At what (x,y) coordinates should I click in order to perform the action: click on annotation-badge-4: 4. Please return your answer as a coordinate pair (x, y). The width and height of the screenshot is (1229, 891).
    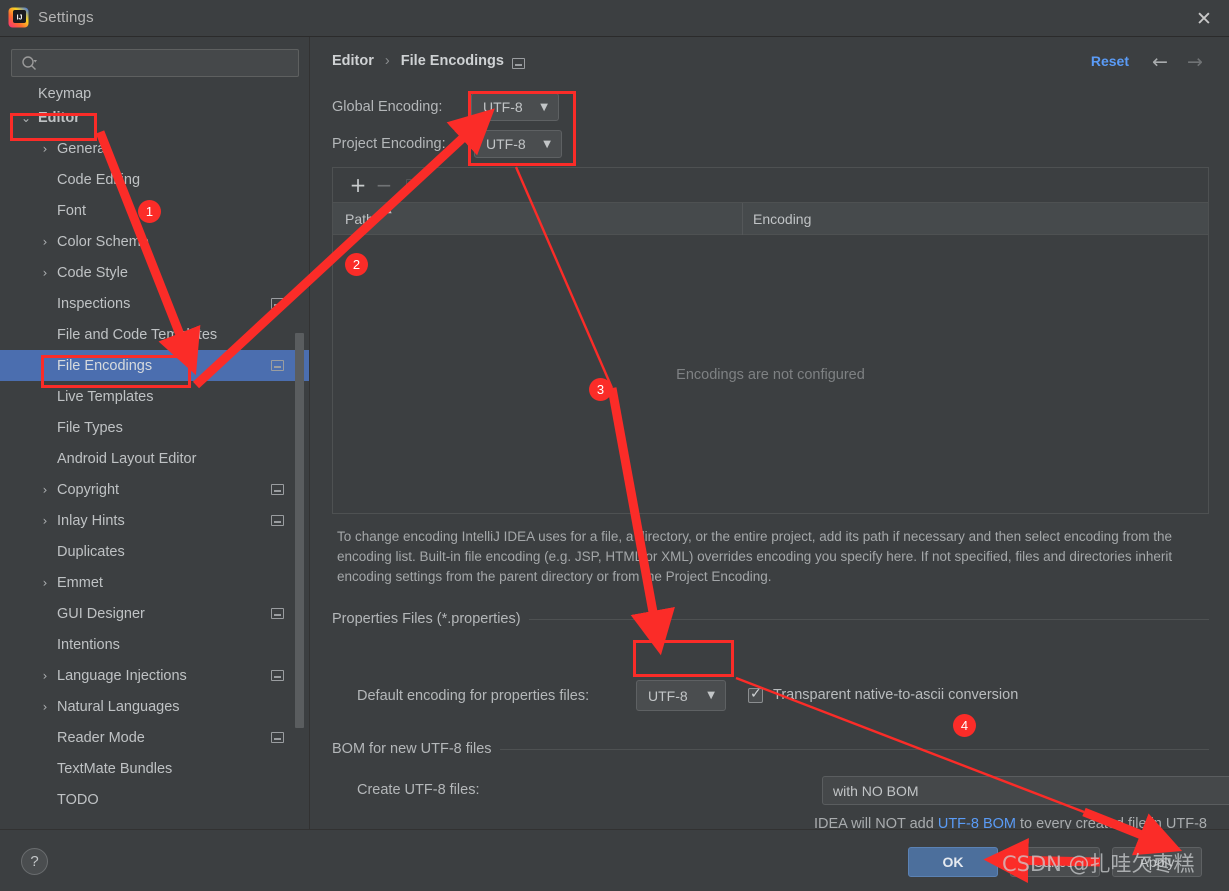
    Looking at the image, I should click on (964, 725).